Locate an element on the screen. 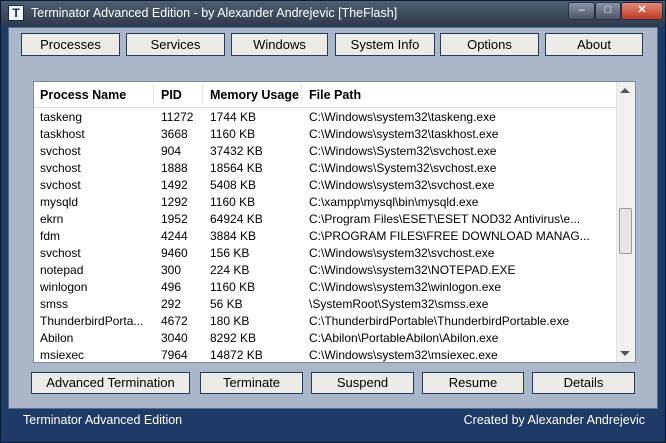 Image resolution: width=666 pixels, height=443 pixels. cell-memory: 8292 KB is located at coordinates (233, 338).